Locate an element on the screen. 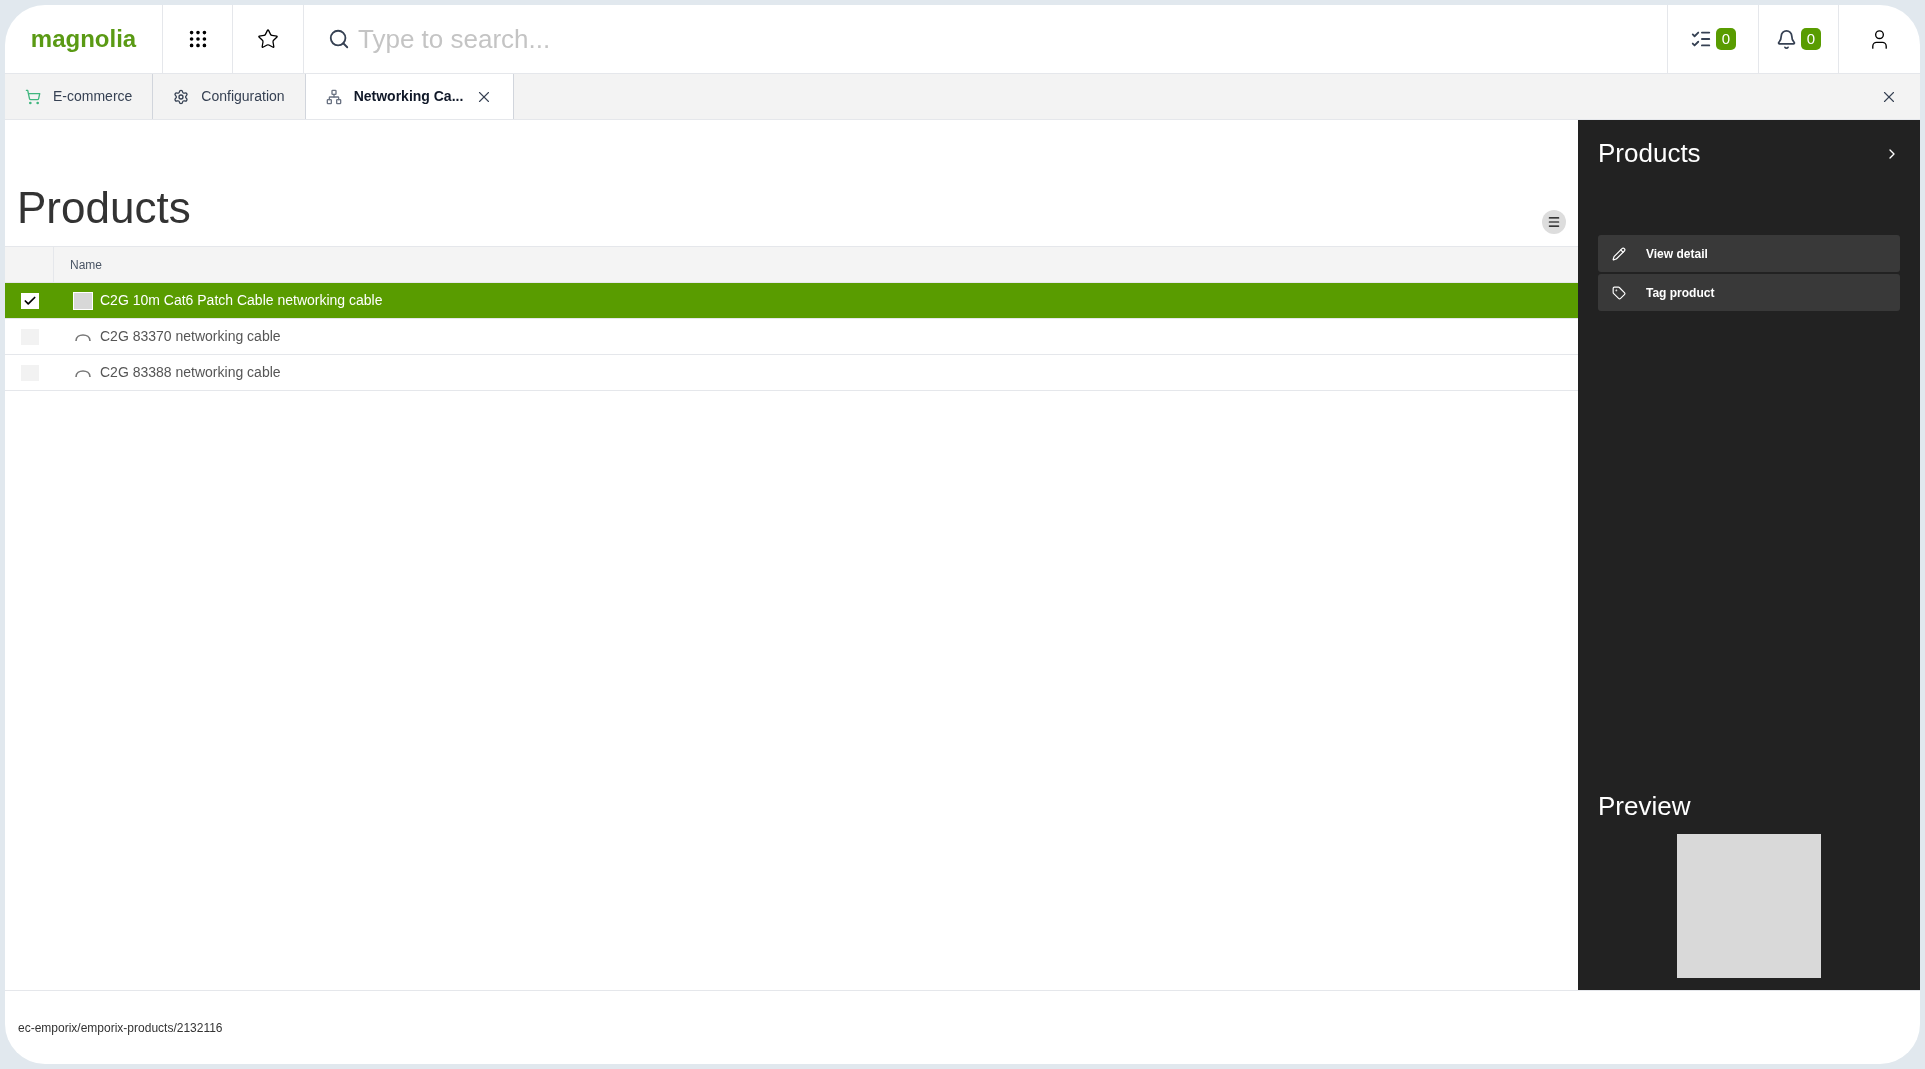 The height and width of the screenshot is (1069, 1925). menu-icon is located at coordinates (1554, 222).